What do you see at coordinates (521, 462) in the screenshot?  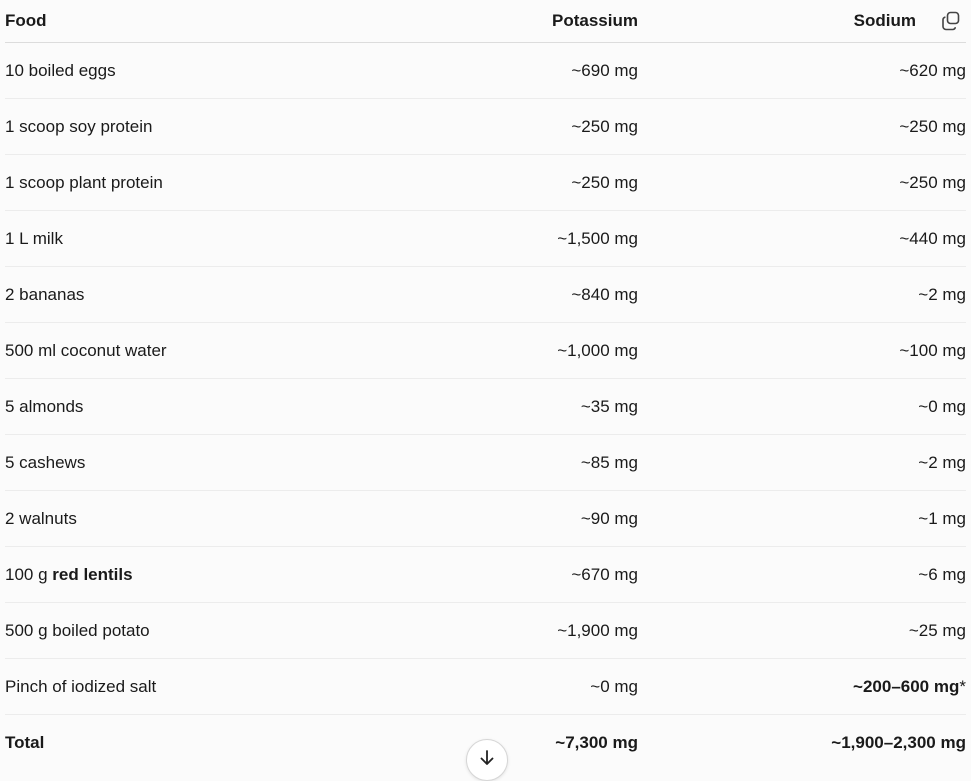 I see `potassium-cell: ~85 mg` at bounding box center [521, 462].